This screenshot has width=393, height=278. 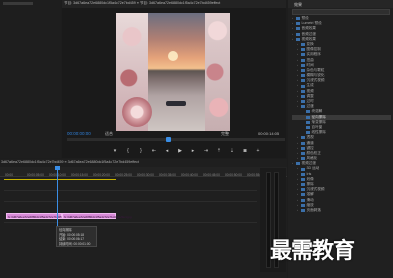 I want to click on car-silhouette, so click(x=176, y=103).